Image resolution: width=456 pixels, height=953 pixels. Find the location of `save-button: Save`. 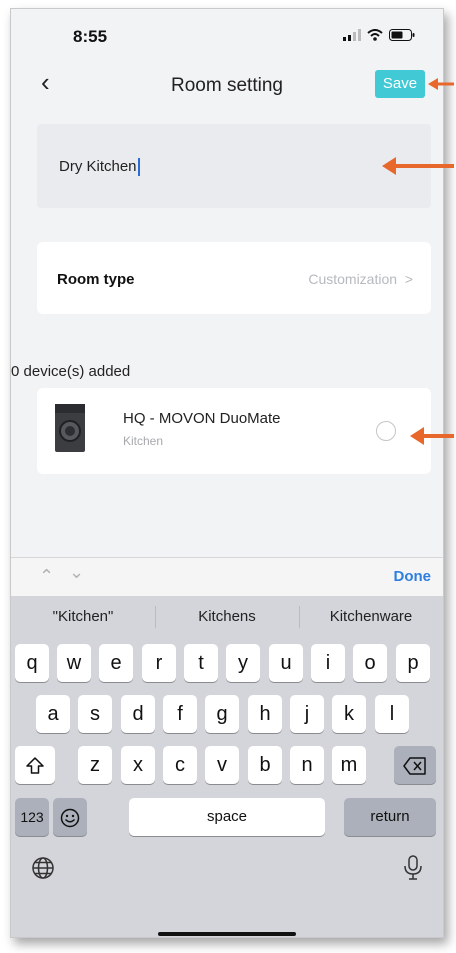

save-button: Save is located at coordinates (400, 84).